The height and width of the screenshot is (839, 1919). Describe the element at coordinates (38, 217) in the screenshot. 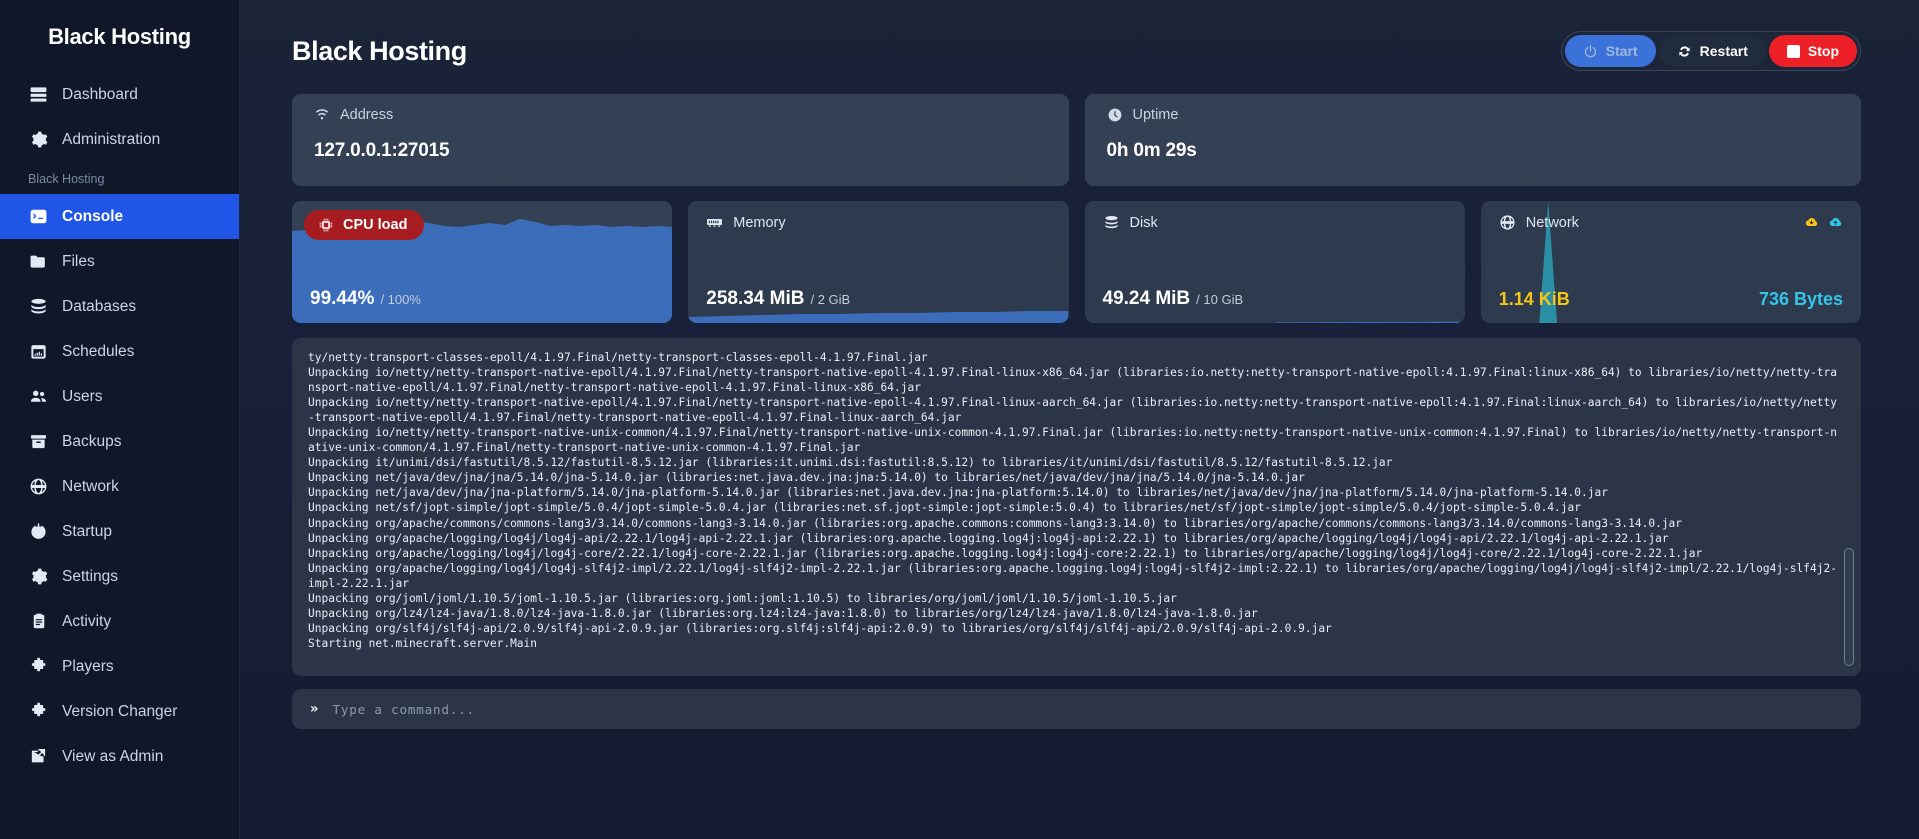

I see `terminal-icon` at that location.